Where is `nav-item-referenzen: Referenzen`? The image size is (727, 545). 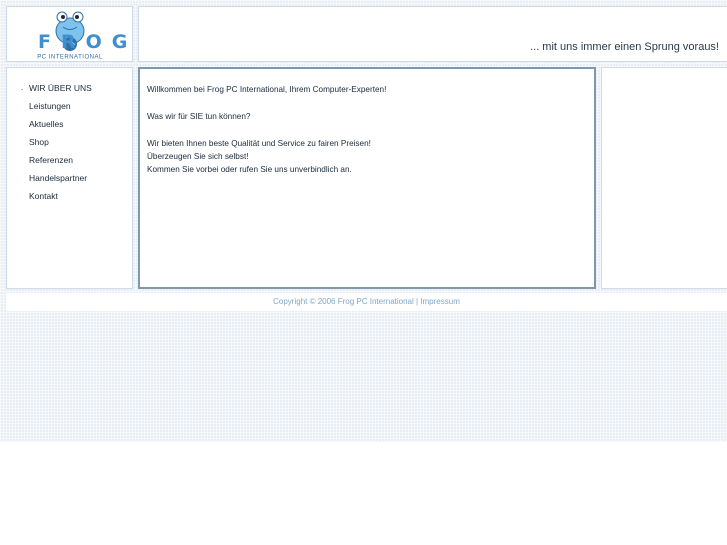 nav-item-referenzen: Referenzen is located at coordinates (49, 163).